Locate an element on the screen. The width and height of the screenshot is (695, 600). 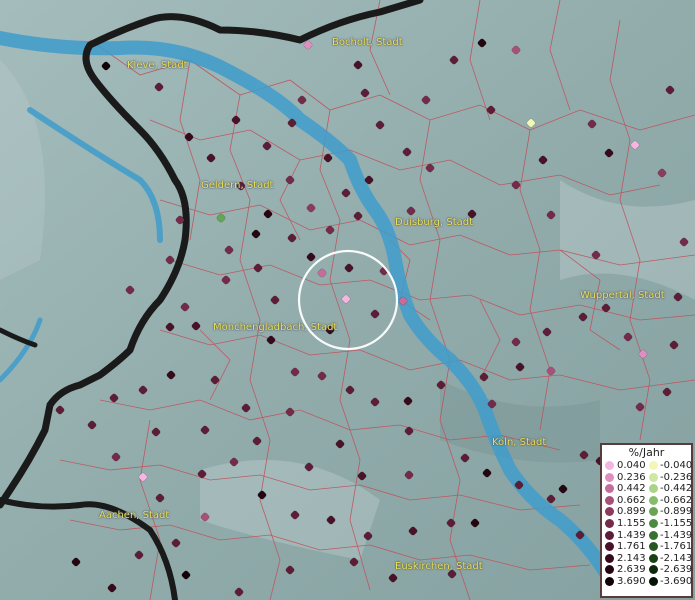
legend-row: 1.155 -1.155 is located at coordinates (647, 523).